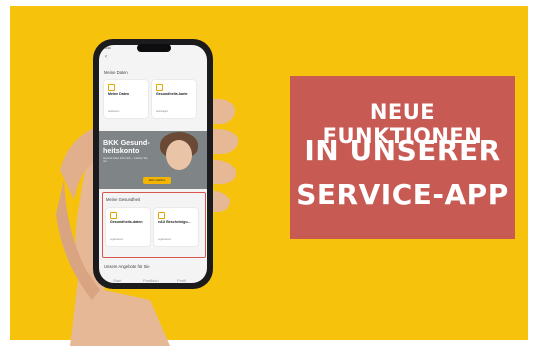  What do you see at coordinates (174, 99) in the screenshot?
I see `card-health-card: Gesundheits-karte beantragen` at bounding box center [174, 99].